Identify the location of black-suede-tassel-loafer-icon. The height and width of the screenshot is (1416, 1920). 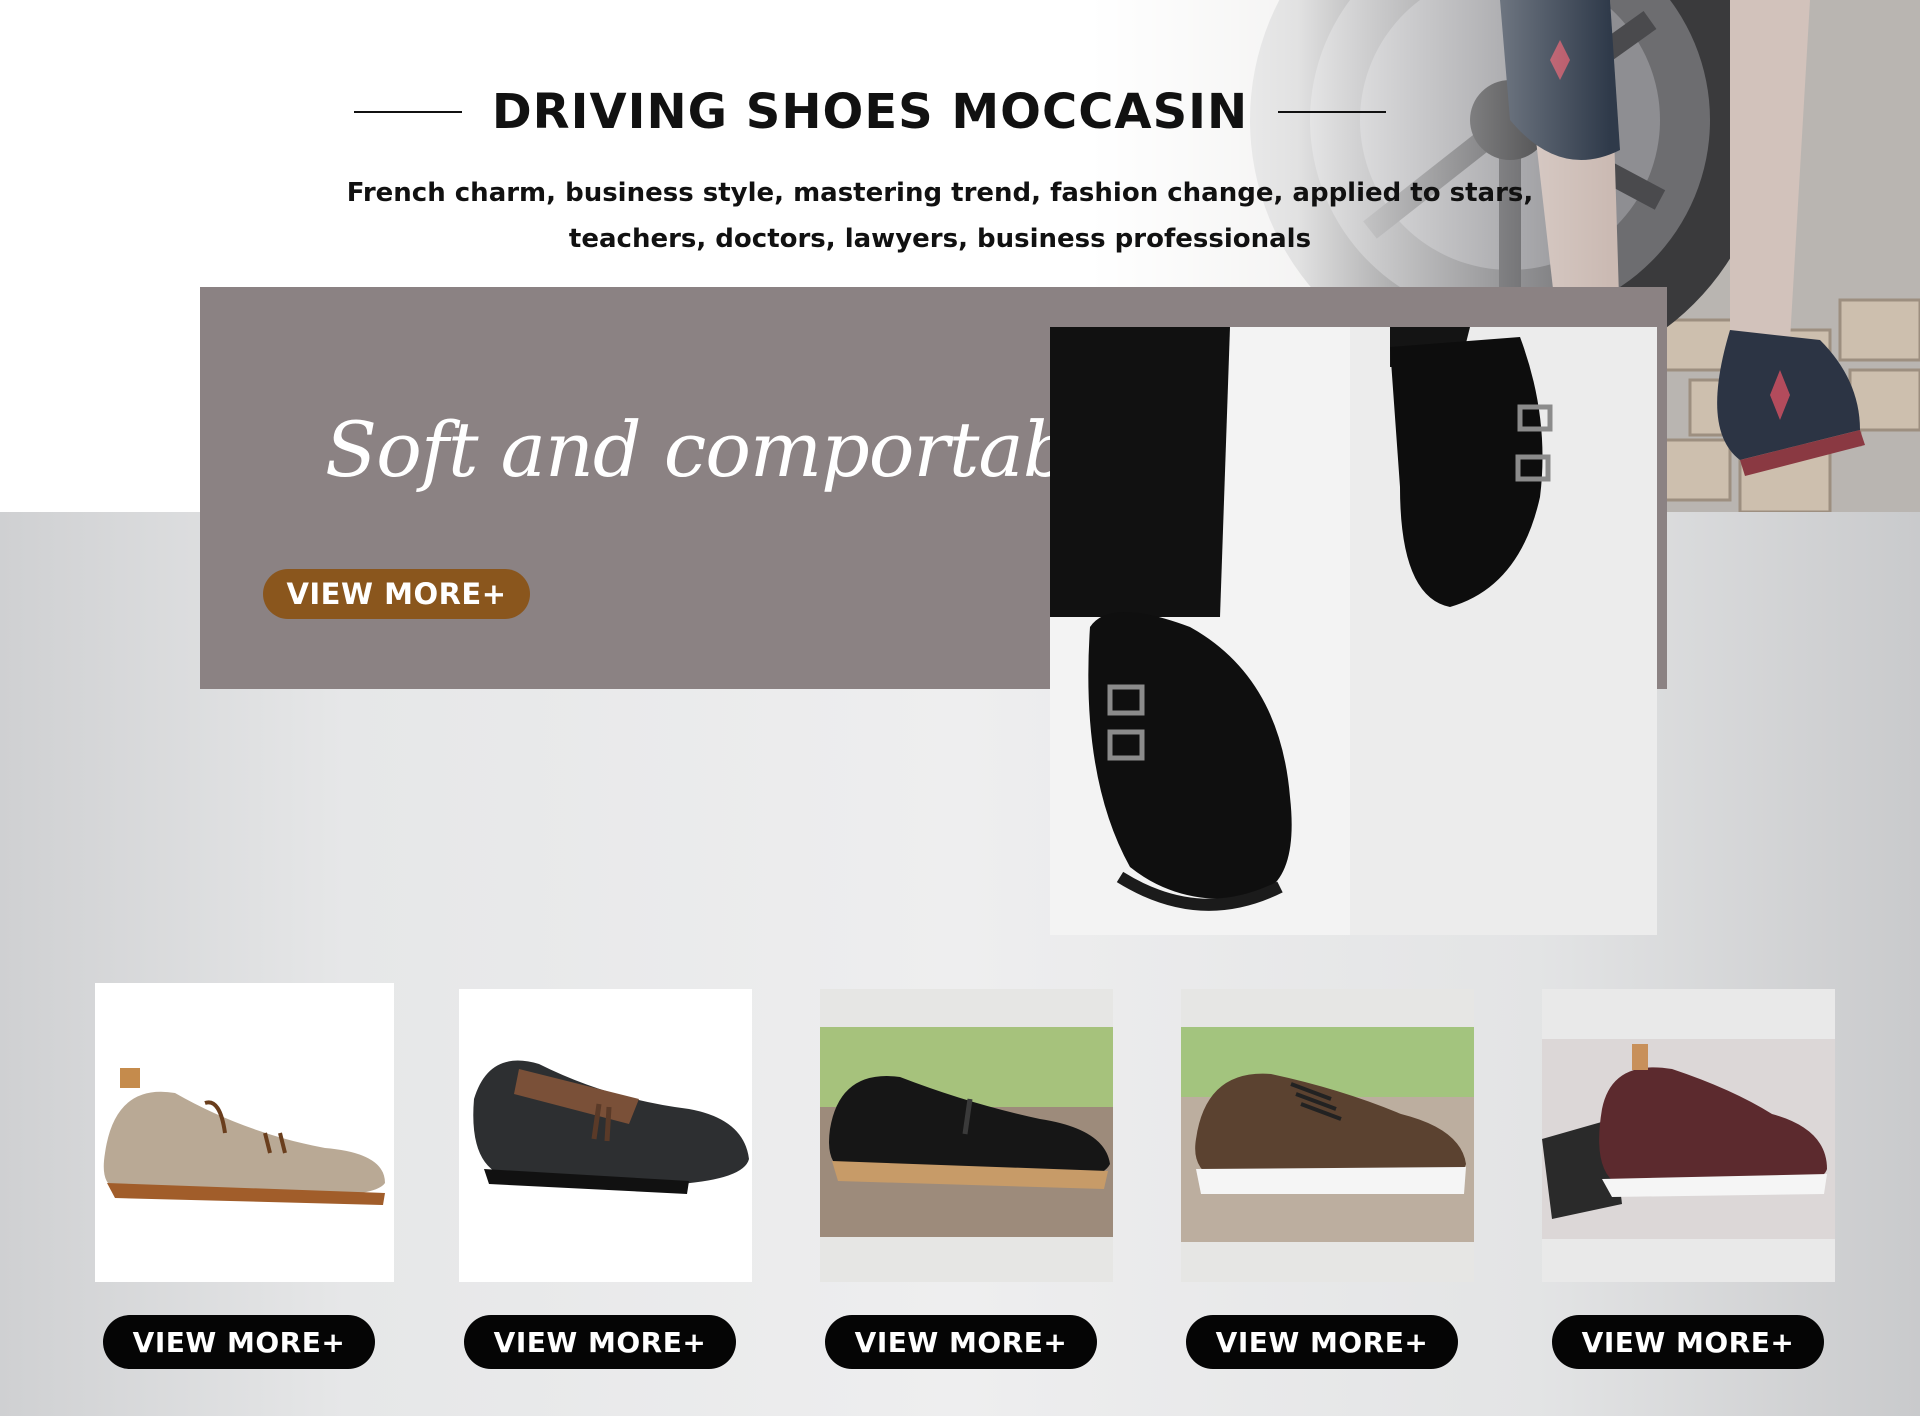
(966, 1135).